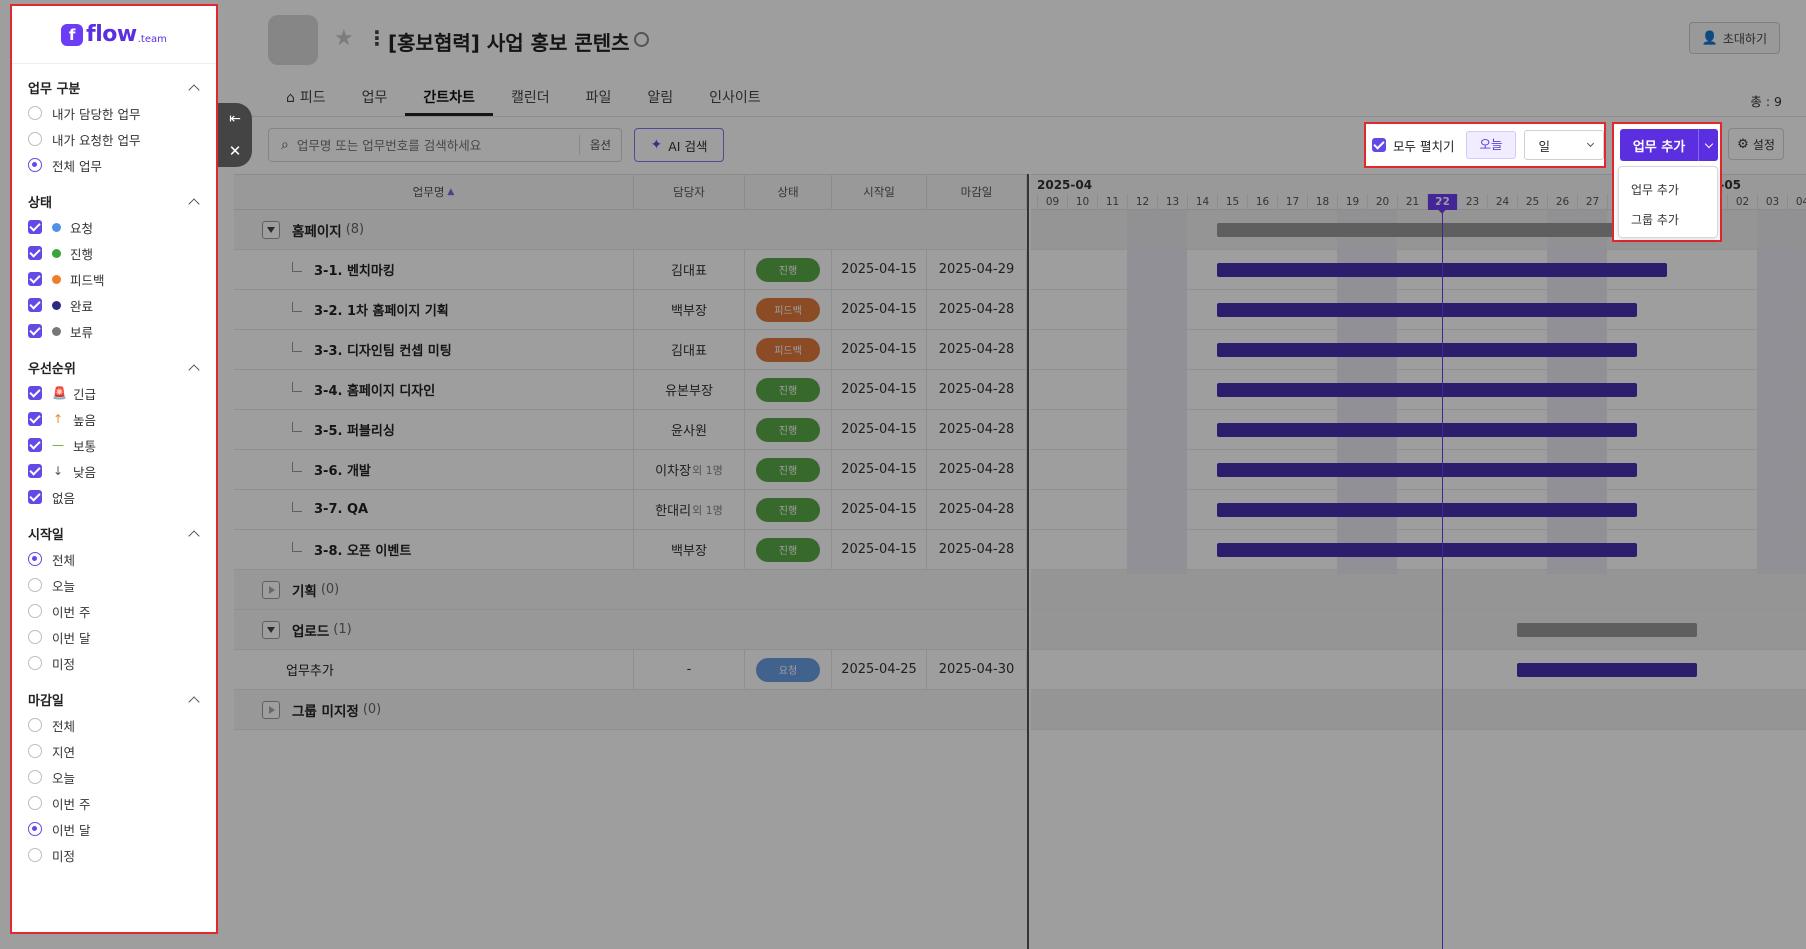 The width and height of the screenshot is (1806, 949). Describe the element at coordinates (113, 445) in the screenshot. I see `filter-option: — 보통` at that location.